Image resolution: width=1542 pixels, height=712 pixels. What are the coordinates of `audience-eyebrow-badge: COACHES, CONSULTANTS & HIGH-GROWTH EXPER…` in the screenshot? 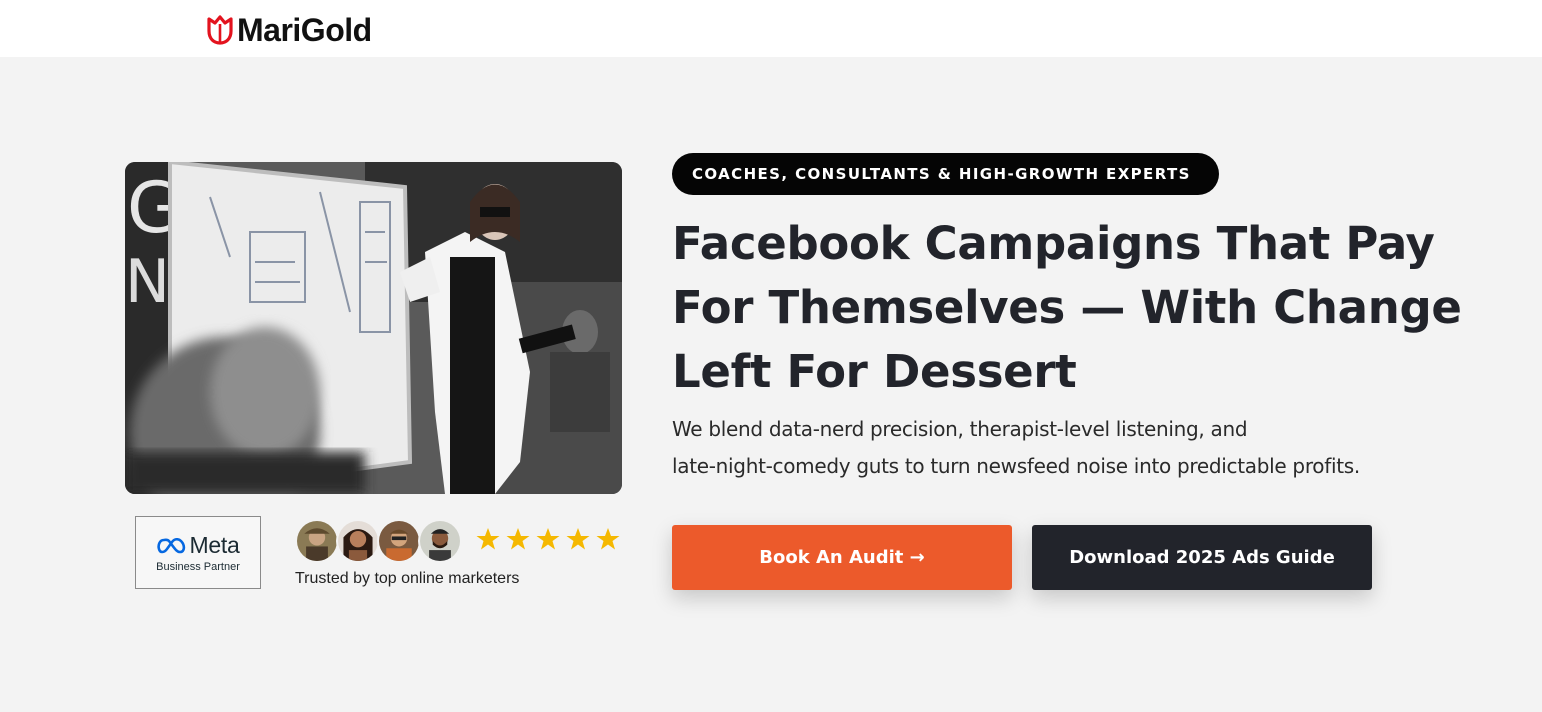 It's located at (945, 174).